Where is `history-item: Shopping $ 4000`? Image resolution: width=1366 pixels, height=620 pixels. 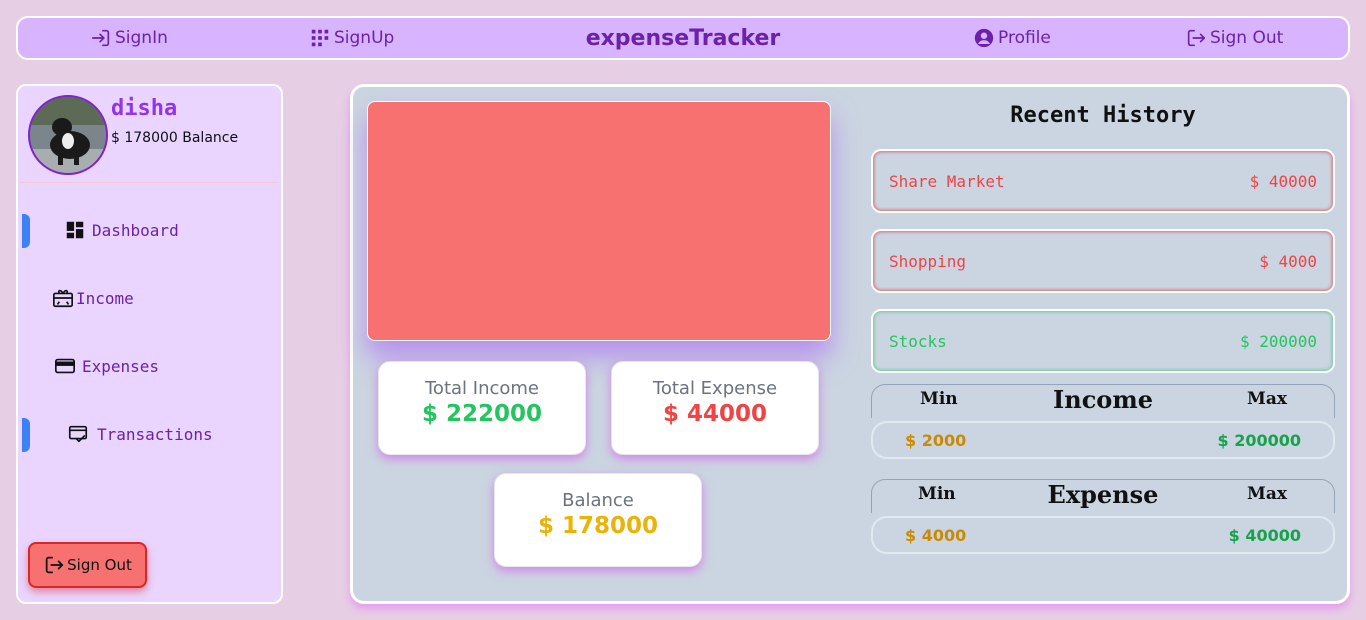 history-item: Shopping $ 4000 is located at coordinates (1103, 261).